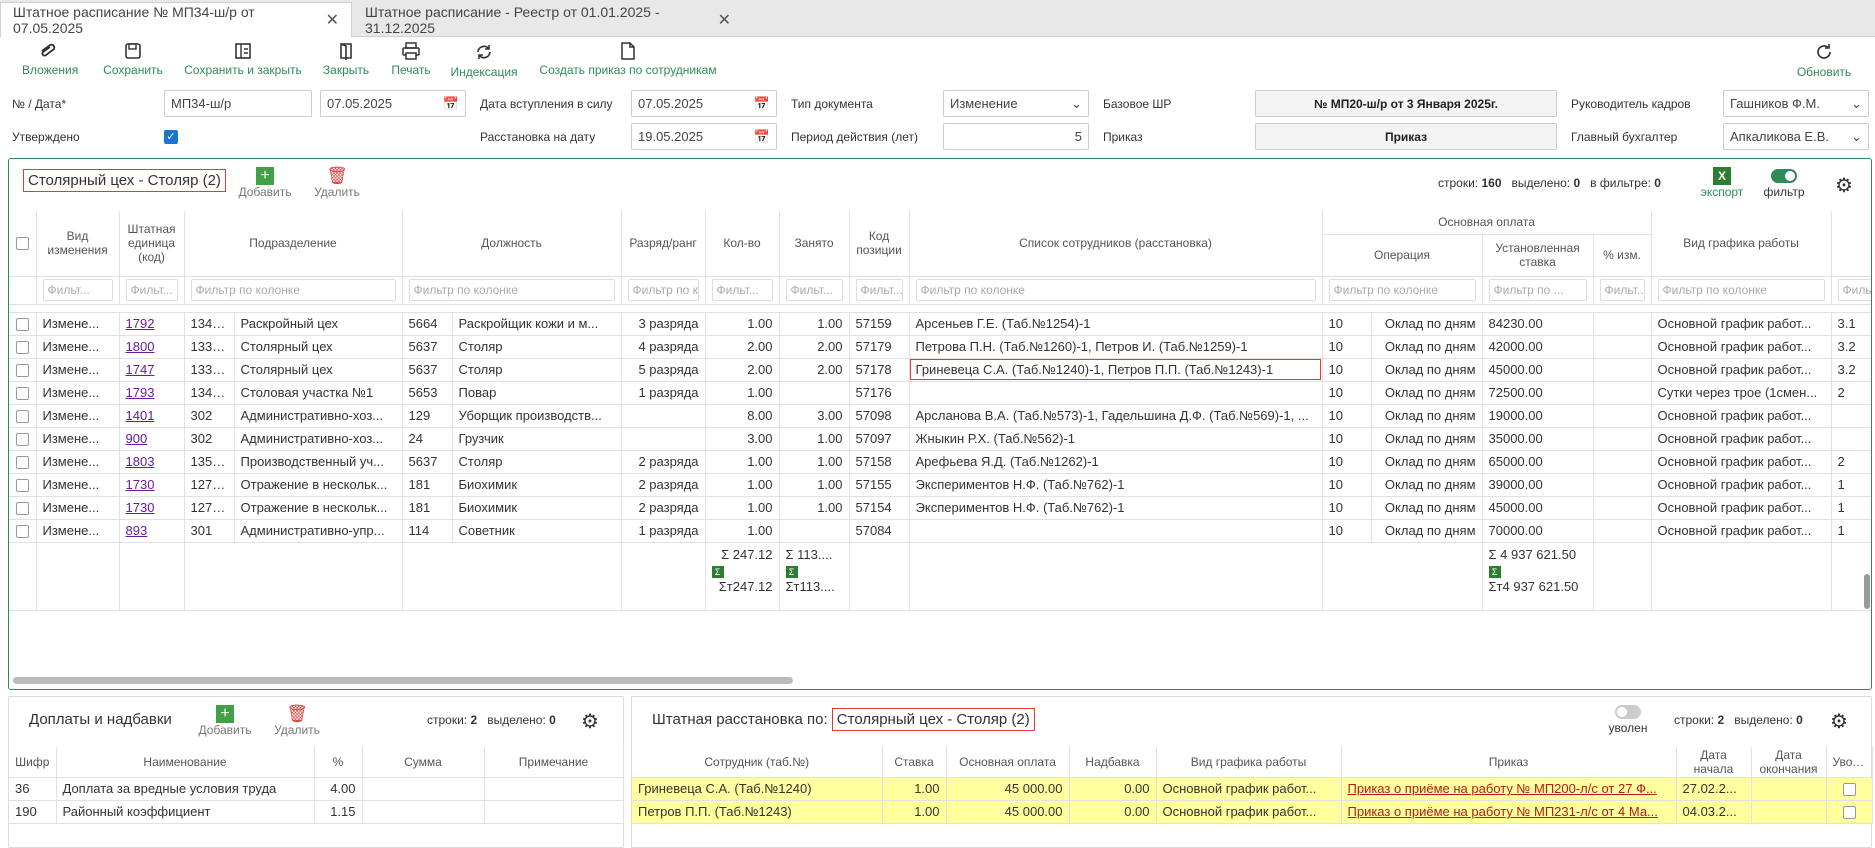 This screenshot has width=1875, height=848. What do you see at coordinates (1406, 103) in the screenshot?
I see `base-schedule-button: № МП20-ш/р от 3 Января 2025г.` at bounding box center [1406, 103].